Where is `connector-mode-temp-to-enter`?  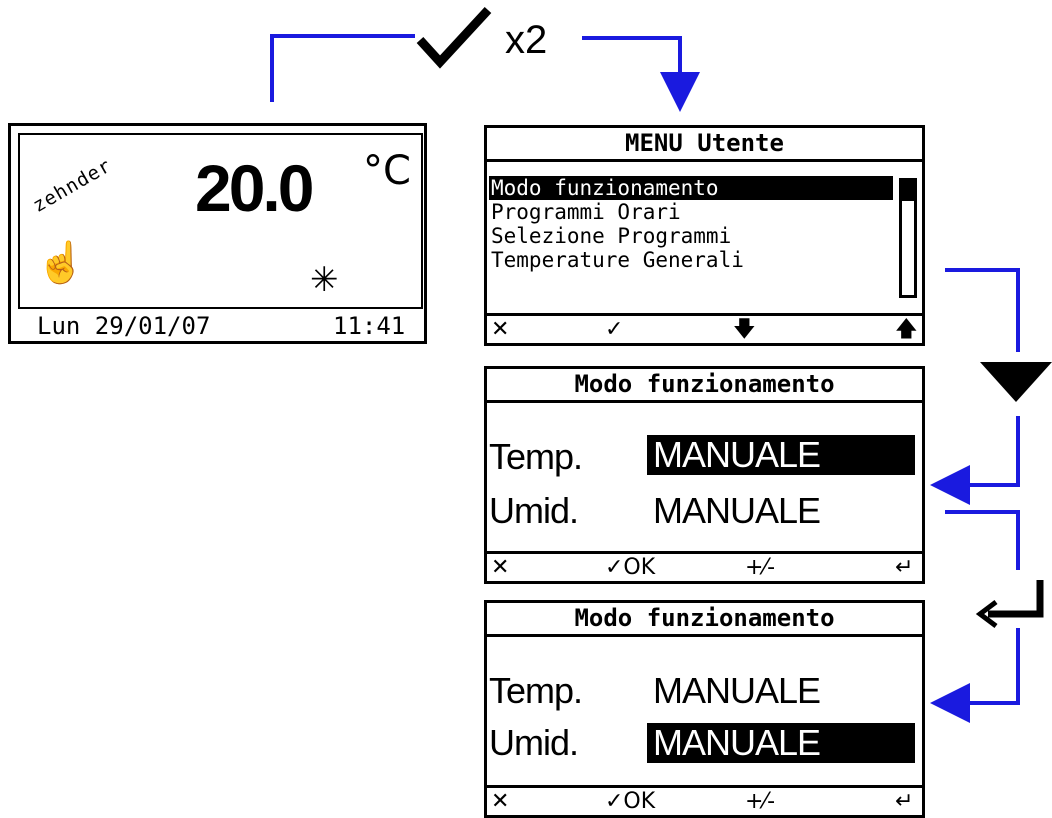
connector-mode-temp-to-enter is located at coordinates (982, 540).